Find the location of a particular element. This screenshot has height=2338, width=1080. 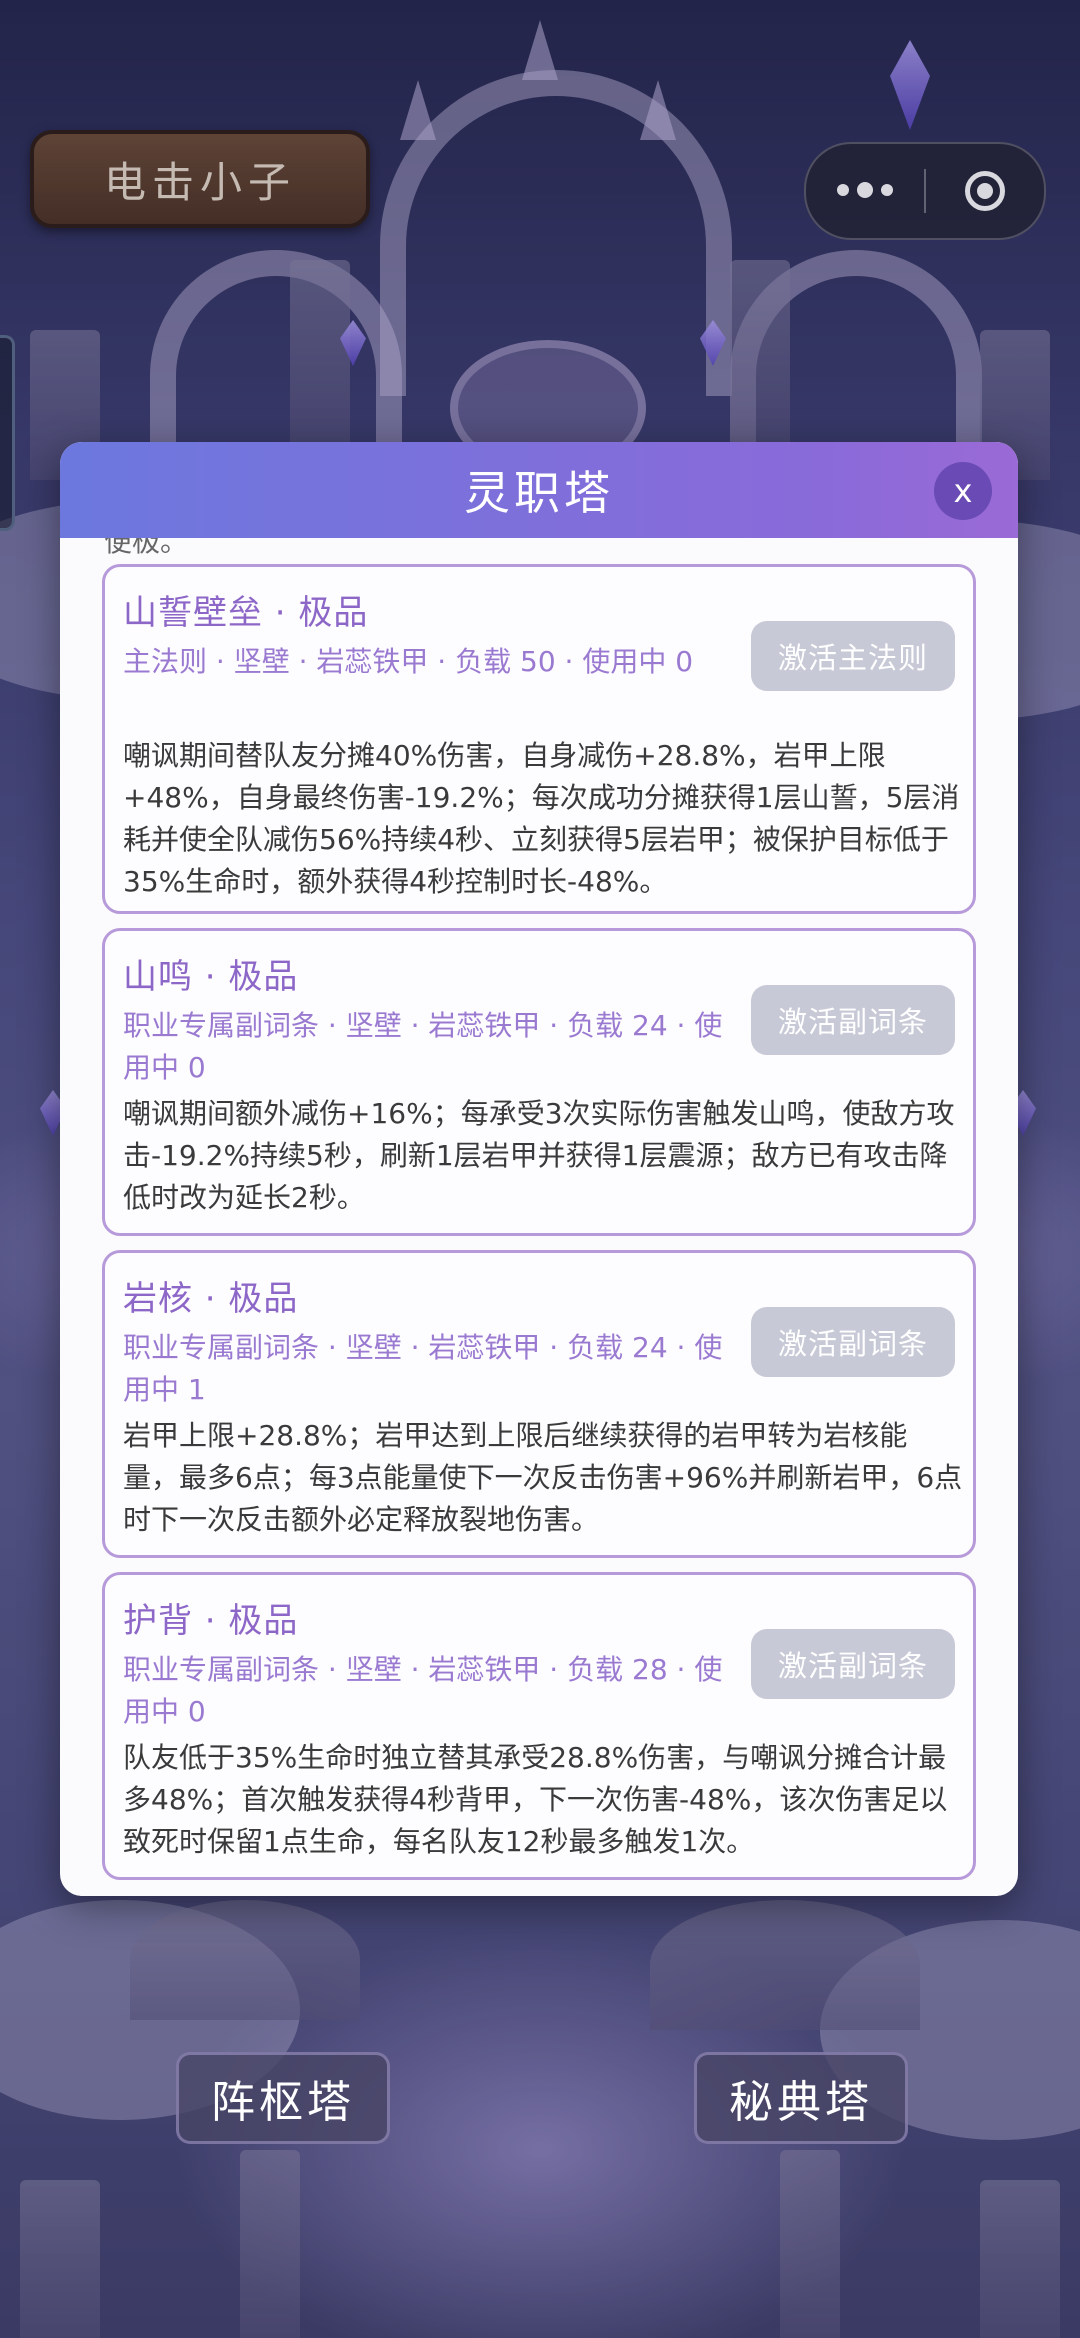

array-tower-label: 阵枢塔 is located at coordinates (283, 2102).